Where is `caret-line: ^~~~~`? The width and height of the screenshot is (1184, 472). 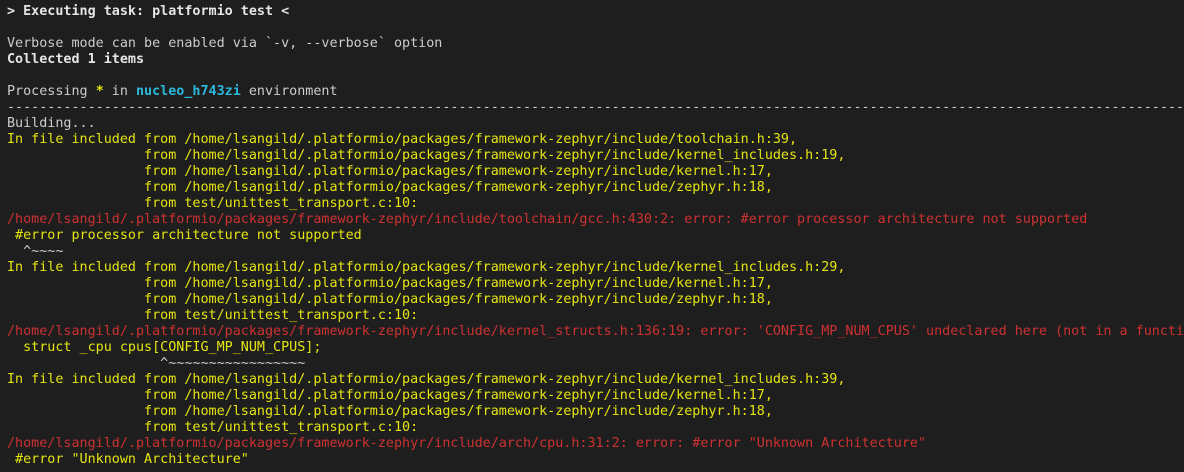 caret-line: ^~~~~ is located at coordinates (35, 251).